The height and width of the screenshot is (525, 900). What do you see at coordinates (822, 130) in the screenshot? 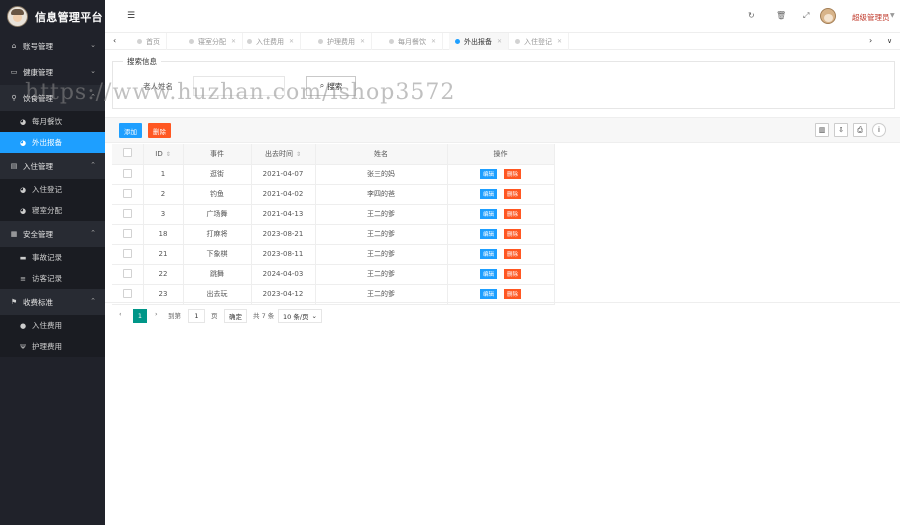
I see `columns-icon: ▥` at bounding box center [822, 130].